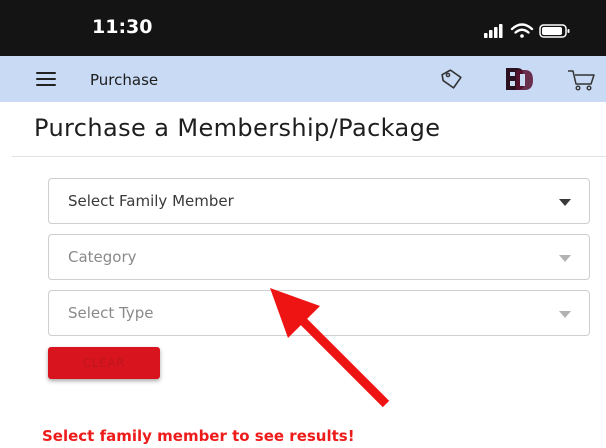 The image size is (606, 448). What do you see at coordinates (309, 156) in the screenshot?
I see `divider` at bounding box center [309, 156].